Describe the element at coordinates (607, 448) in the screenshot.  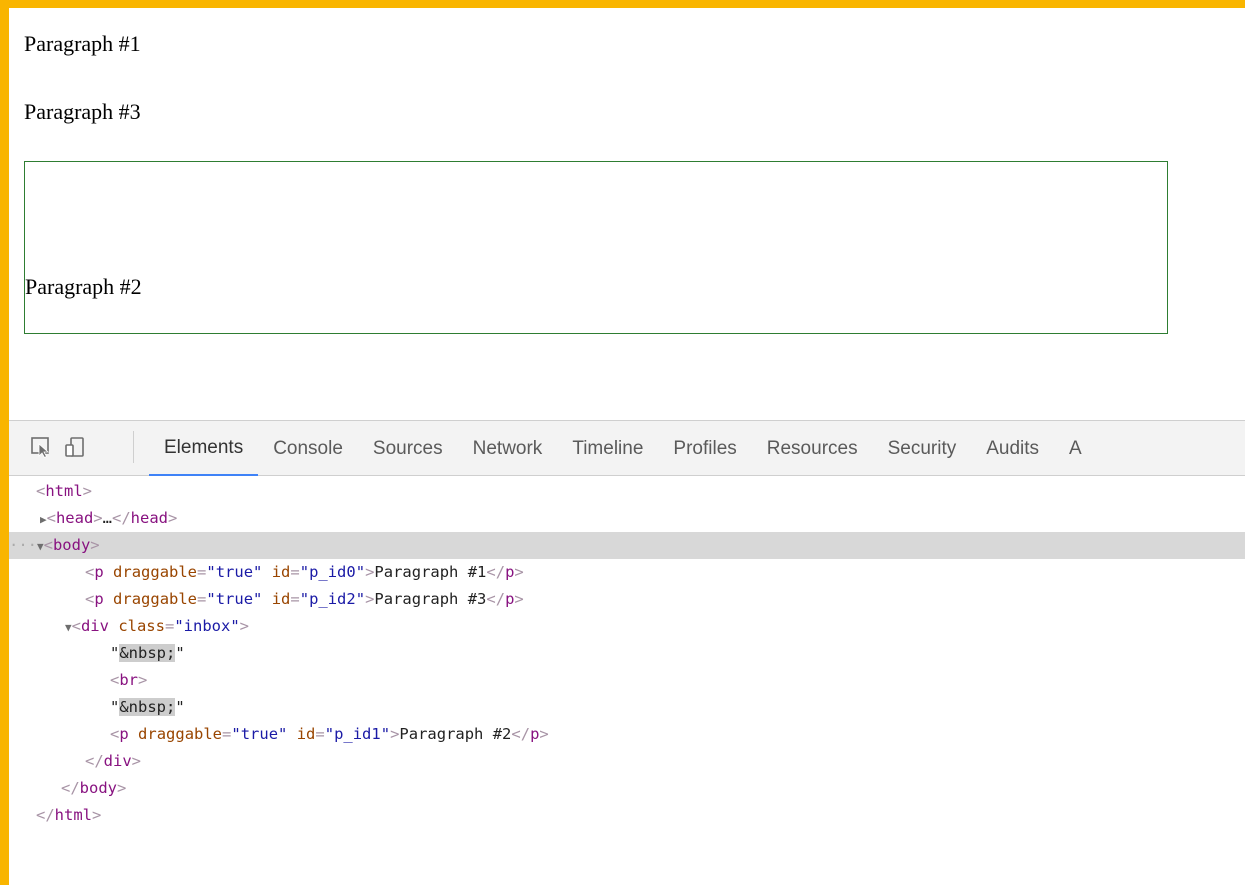
I see `tab-timeline: Timeline` at that location.